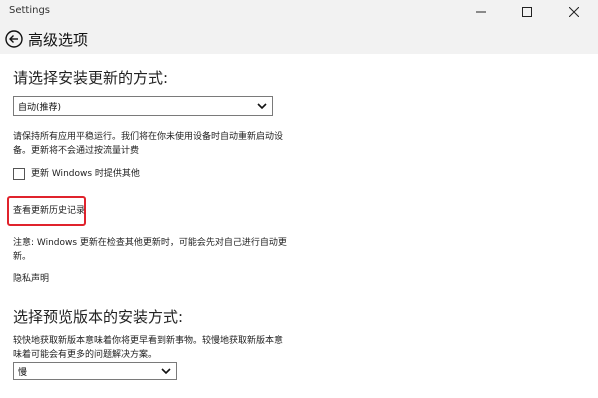  What do you see at coordinates (58, 40) in the screenshot?
I see `page-title: 高级选项` at bounding box center [58, 40].